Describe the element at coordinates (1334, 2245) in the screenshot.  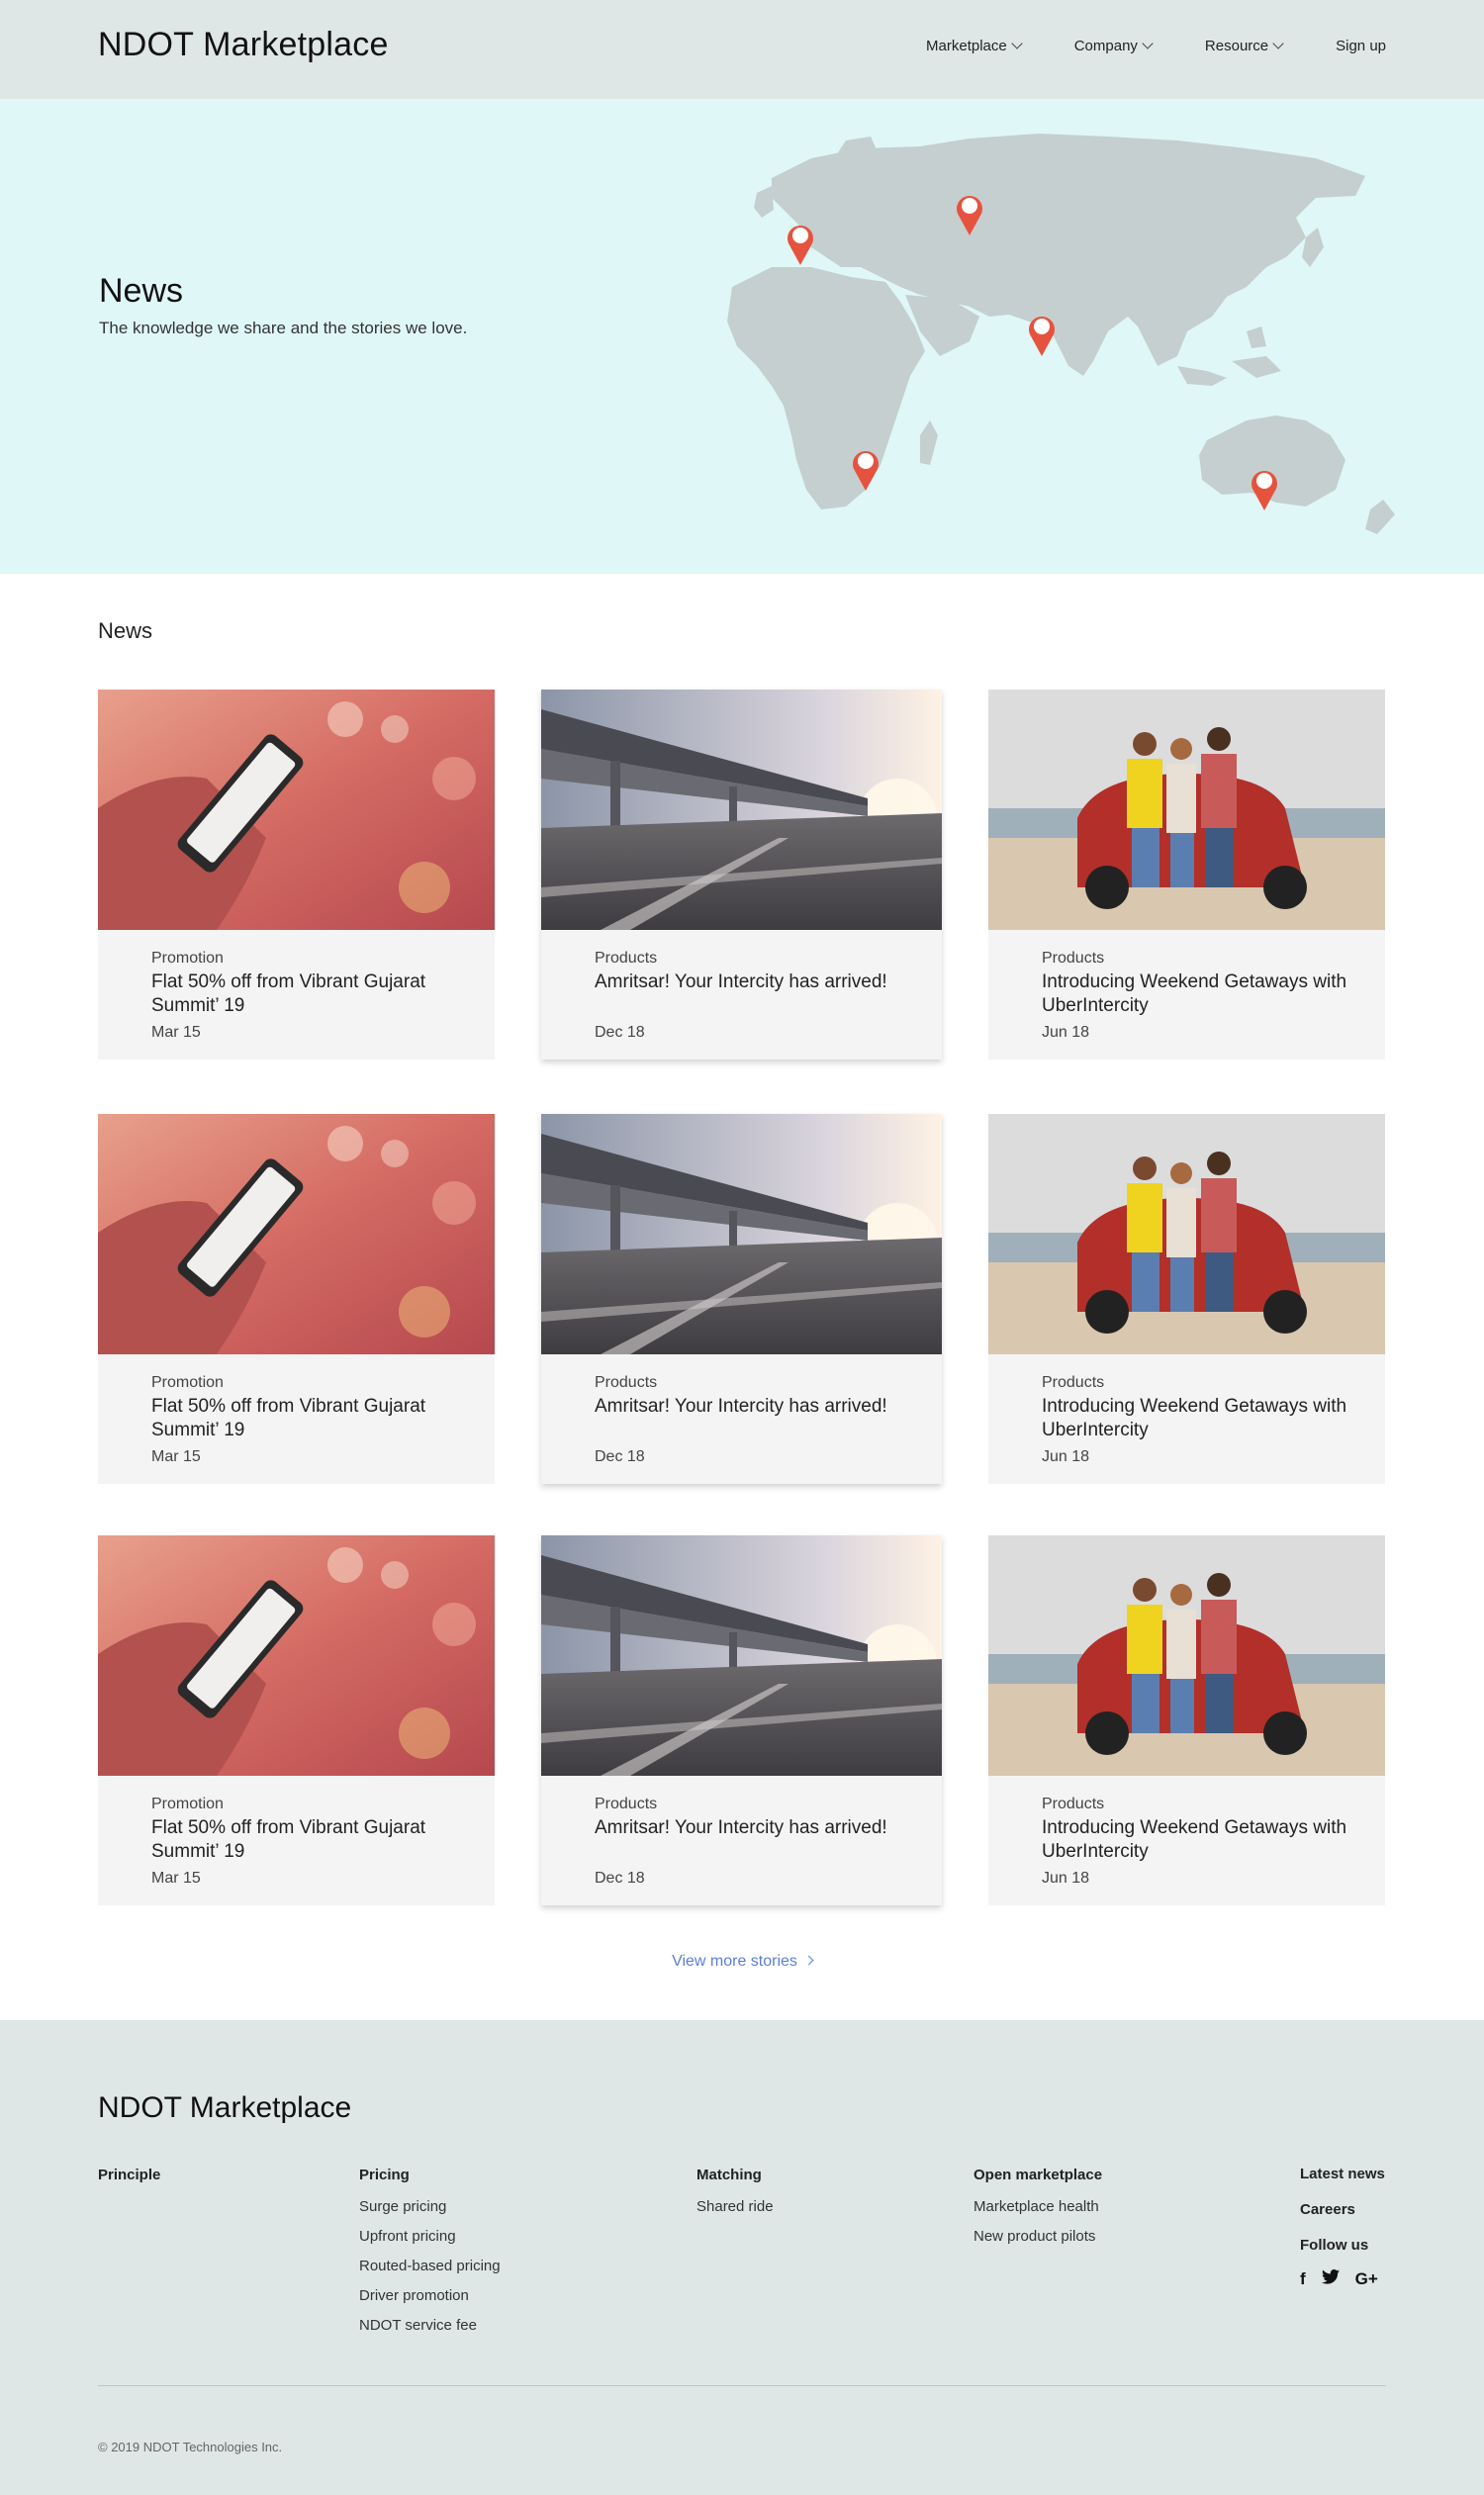
I see `footer-follow-us-label: Follow us` at that location.